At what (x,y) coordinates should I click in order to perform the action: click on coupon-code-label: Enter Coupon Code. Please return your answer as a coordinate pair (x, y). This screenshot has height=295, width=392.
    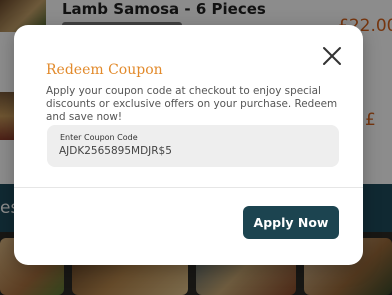
    Looking at the image, I should click on (99, 137).